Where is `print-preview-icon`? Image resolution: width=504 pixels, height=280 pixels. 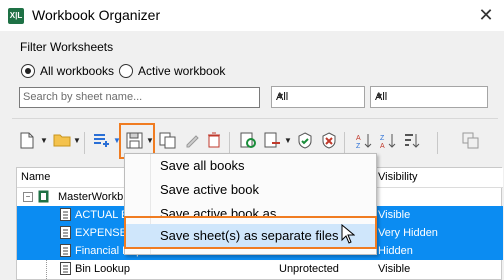
print-preview-icon is located at coordinates (249, 141).